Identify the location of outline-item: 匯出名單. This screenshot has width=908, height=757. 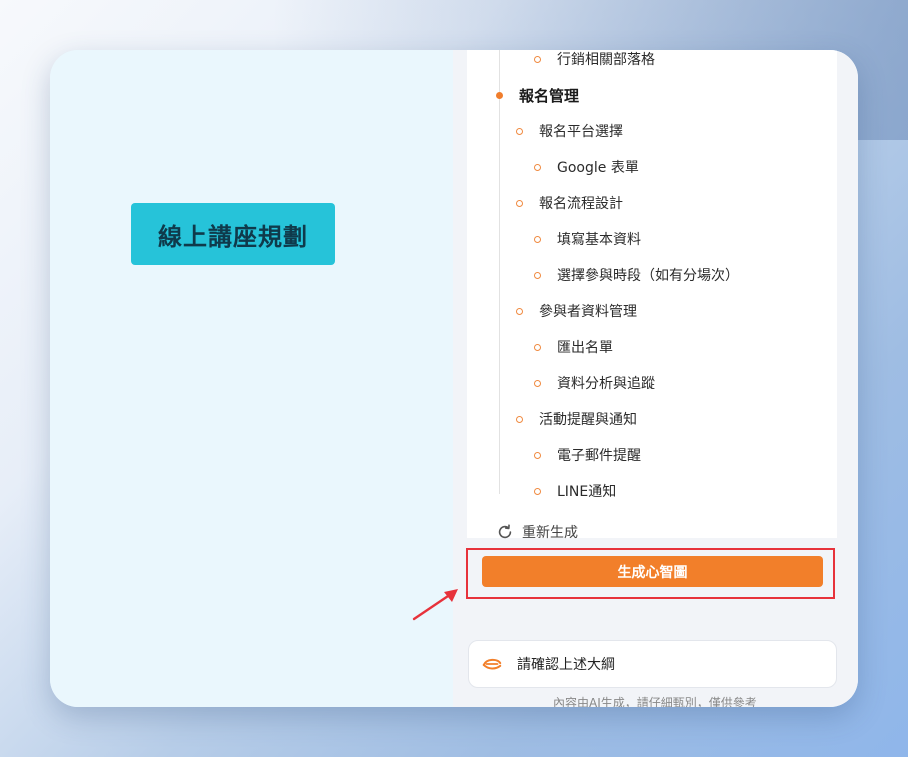
(647, 347).